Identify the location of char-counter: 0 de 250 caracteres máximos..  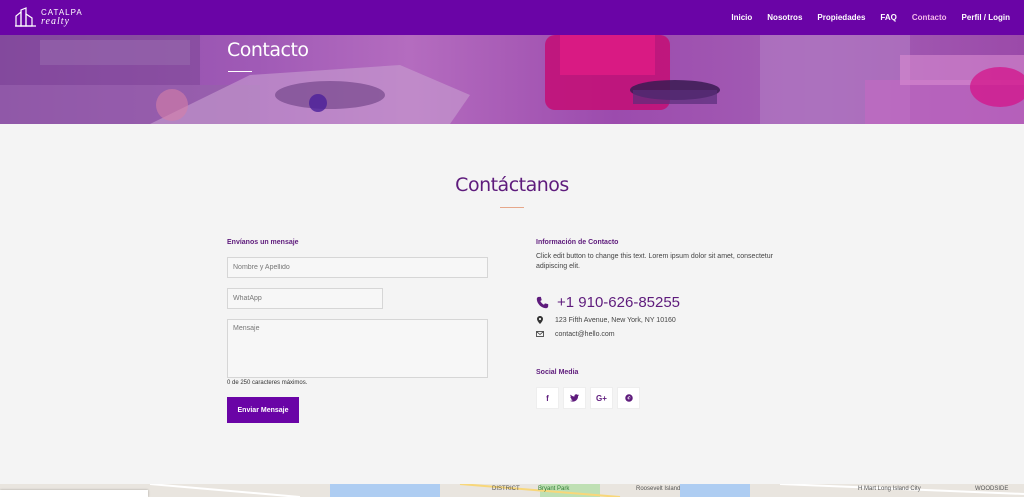
(267, 383).